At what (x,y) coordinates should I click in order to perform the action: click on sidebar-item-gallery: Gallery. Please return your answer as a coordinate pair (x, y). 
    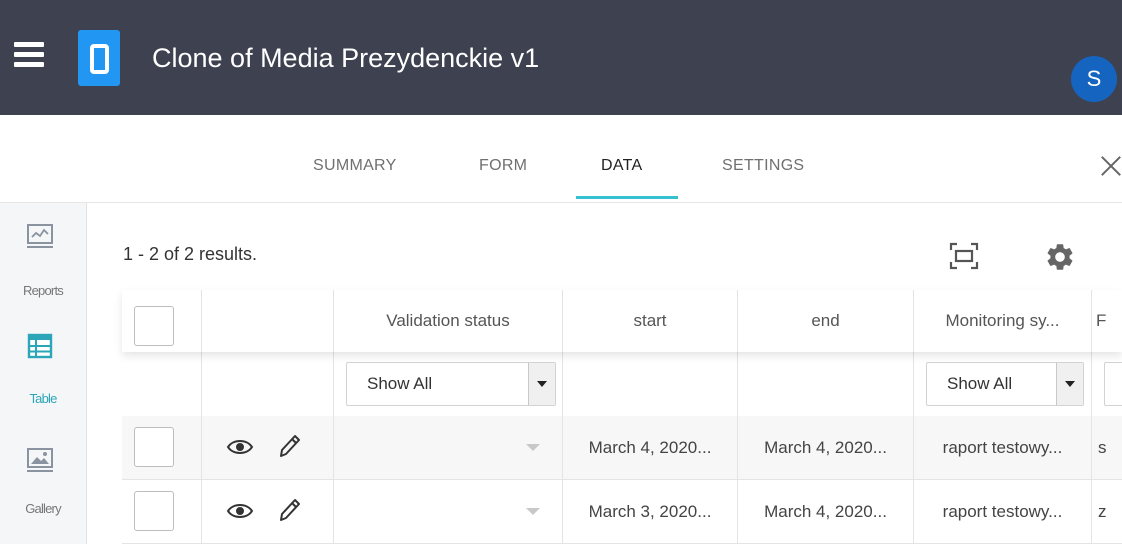
    Looking at the image, I should click on (43, 481).